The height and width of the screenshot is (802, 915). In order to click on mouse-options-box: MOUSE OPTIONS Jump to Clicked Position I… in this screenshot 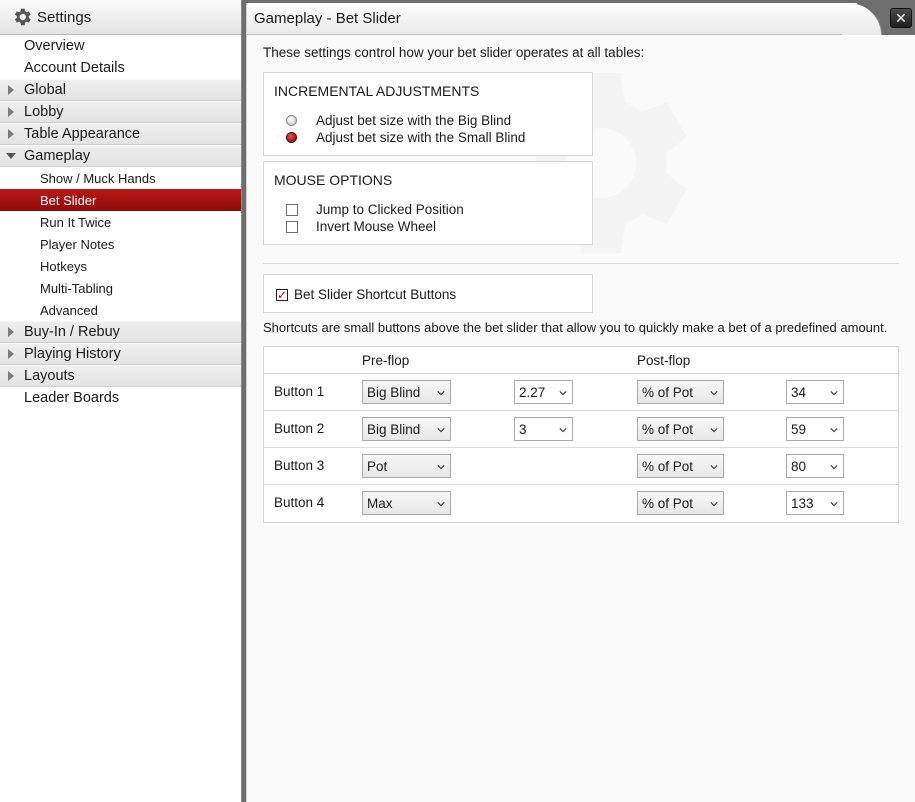, I will do `click(428, 203)`.